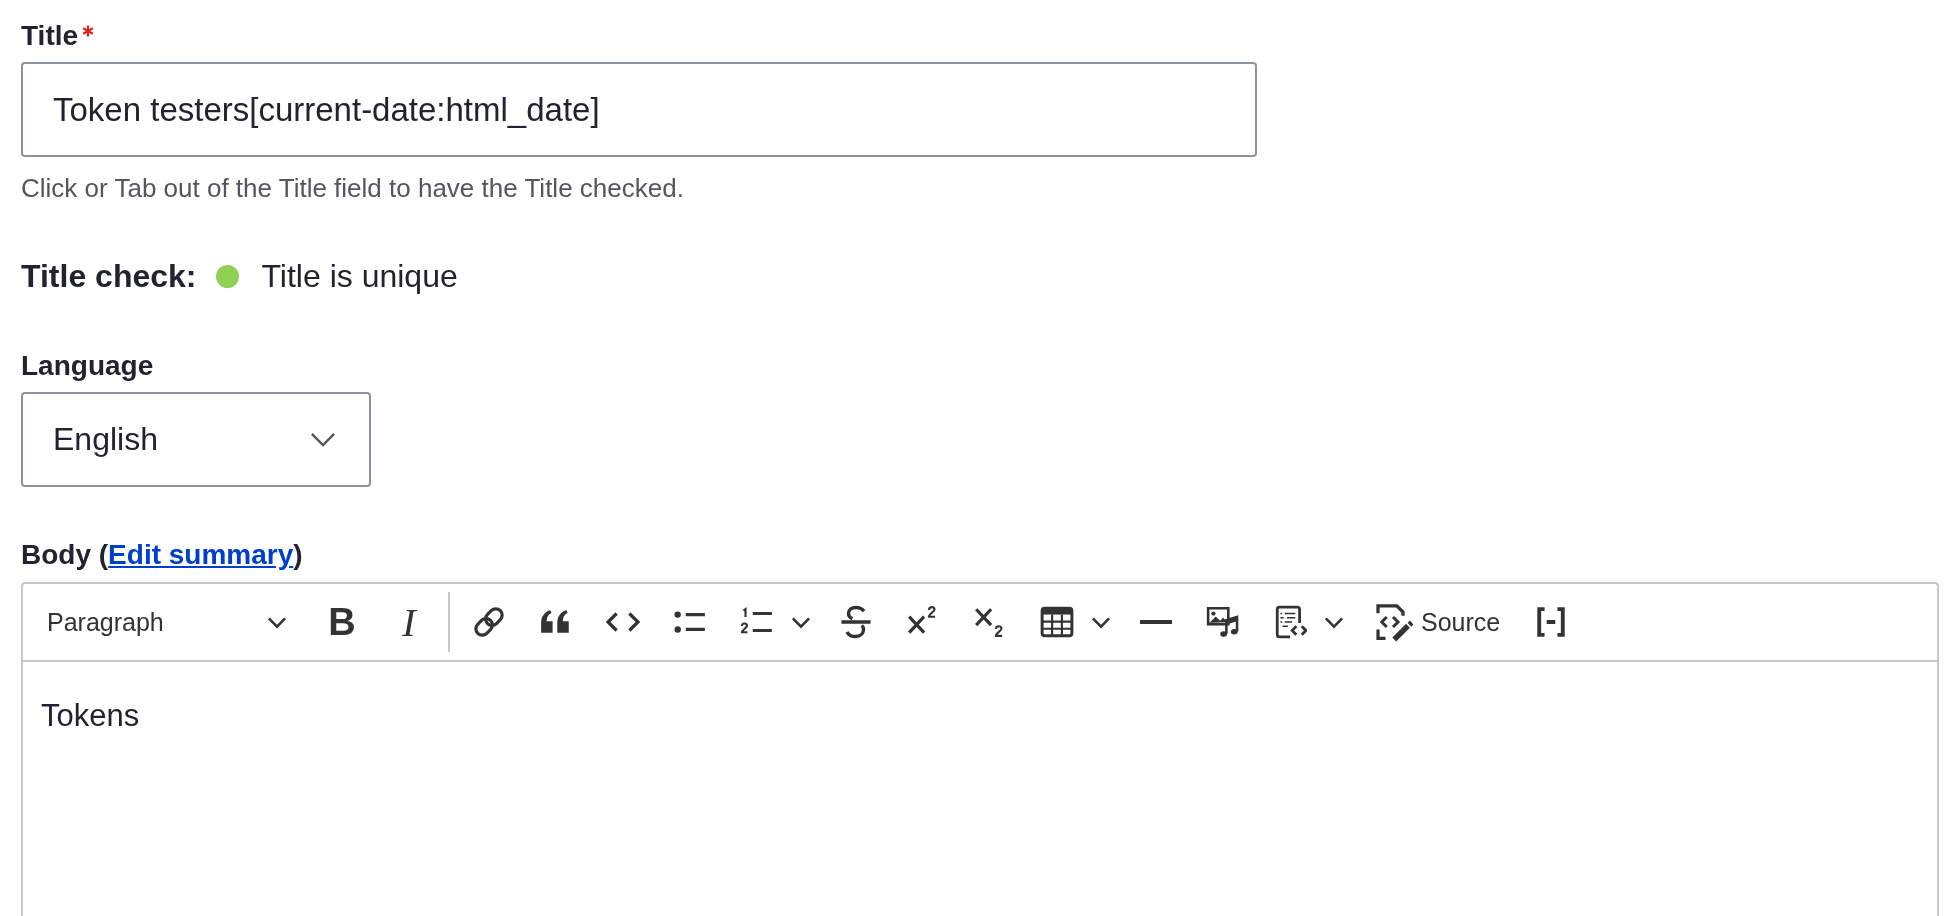  What do you see at coordinates (352, 188) in the screenshot?
I see `field-description: Click or Tab out of the Title field to have the Title checked.` at bounding box center [352, 188].